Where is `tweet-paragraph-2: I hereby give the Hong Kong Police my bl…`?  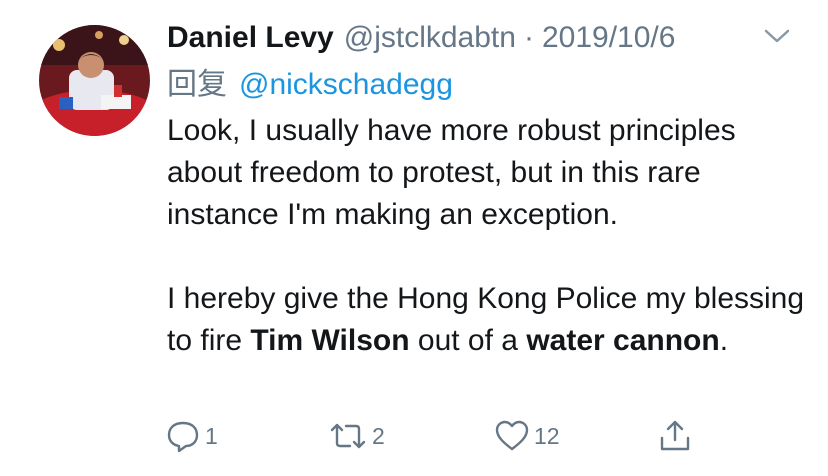
tweet-paragraph-2: I hereby give the Hong Kong Police my bl… is located at coordinates (487, 320).